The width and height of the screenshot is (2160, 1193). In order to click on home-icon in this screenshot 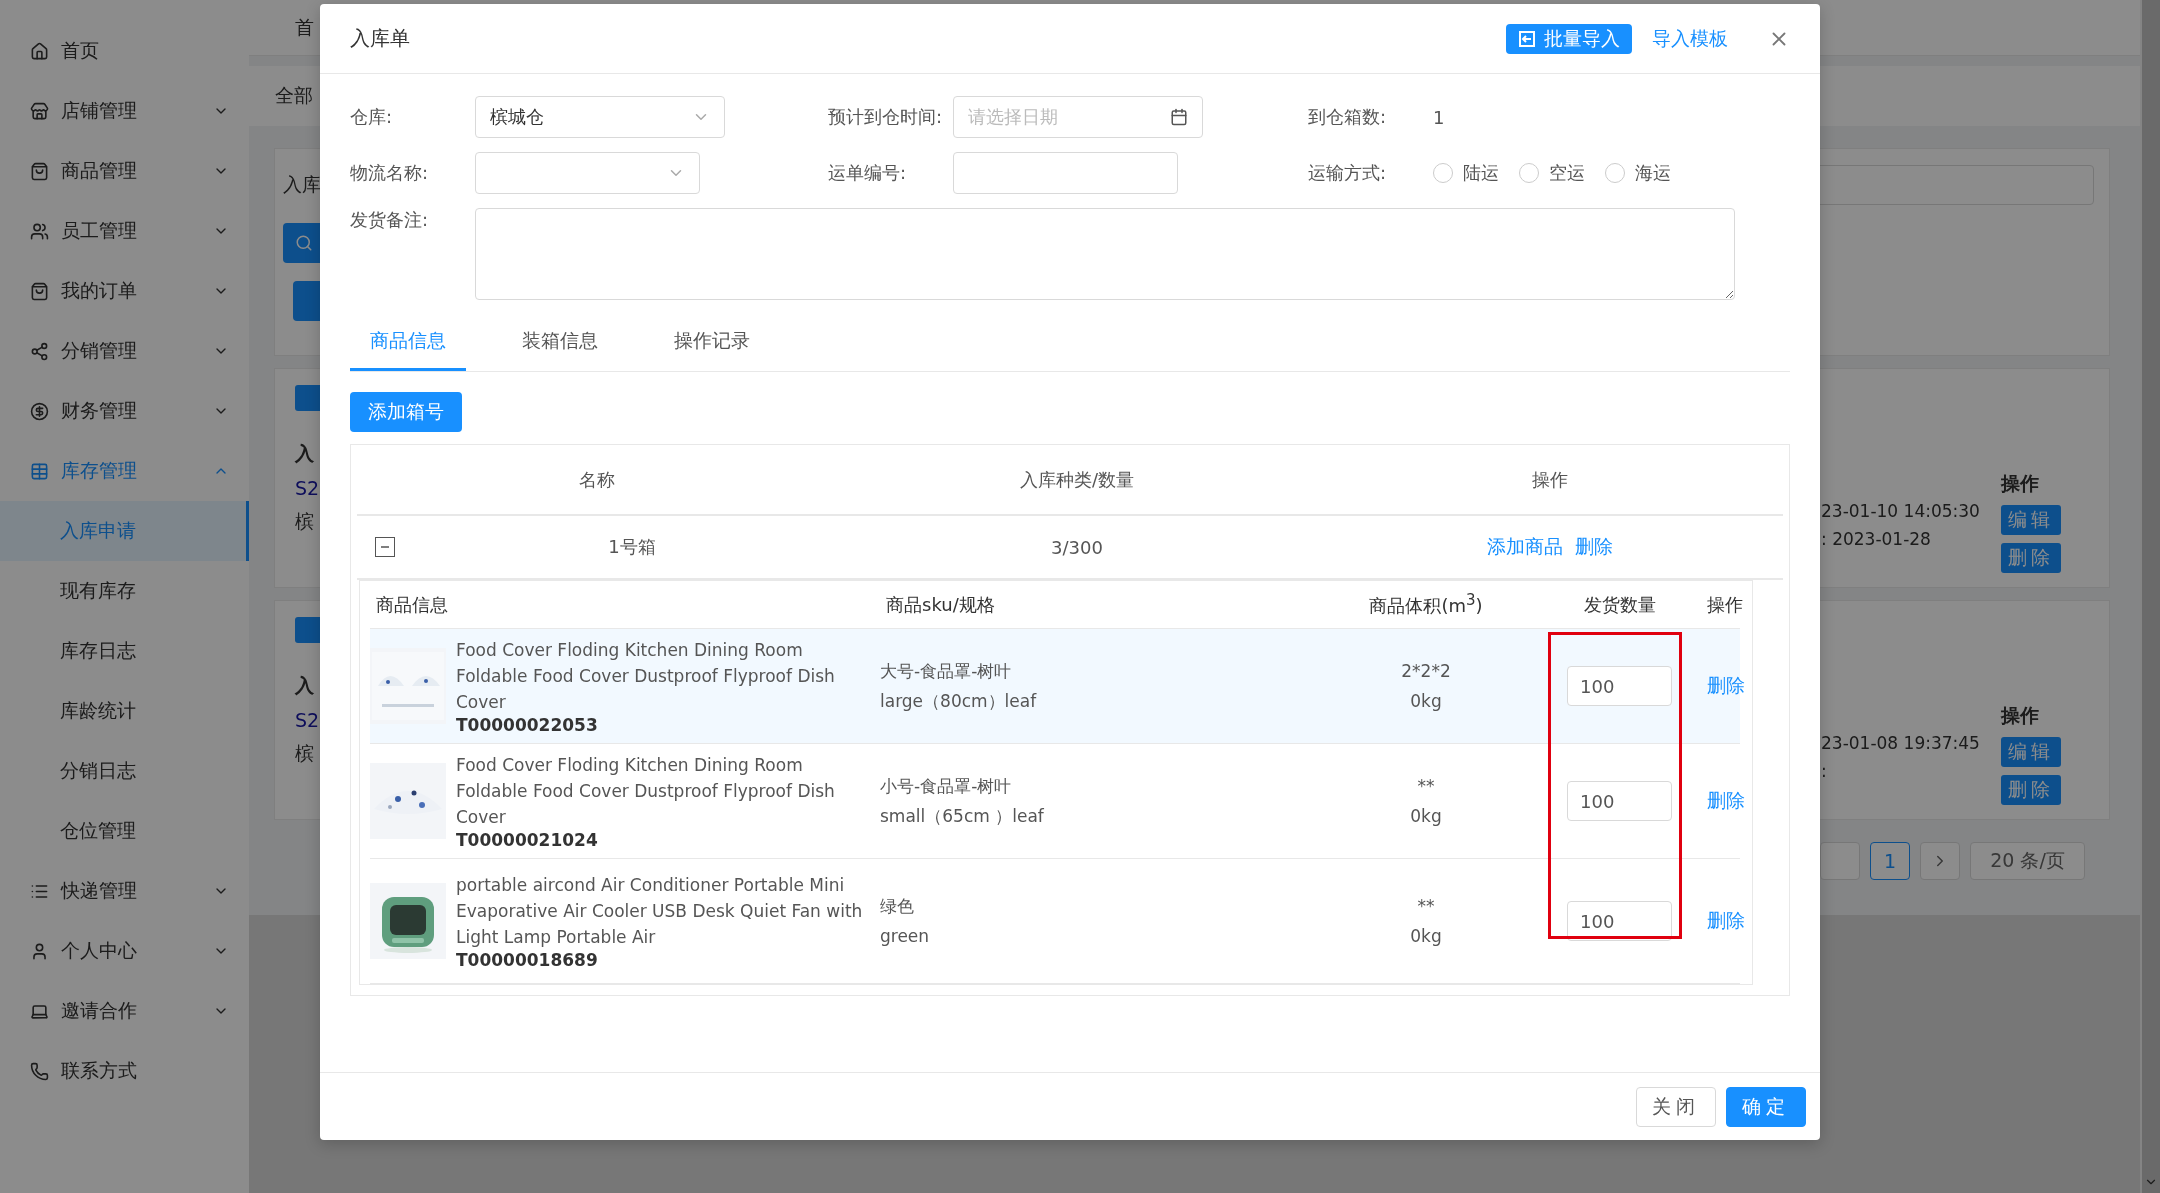, I will do `click(39, 51)`.